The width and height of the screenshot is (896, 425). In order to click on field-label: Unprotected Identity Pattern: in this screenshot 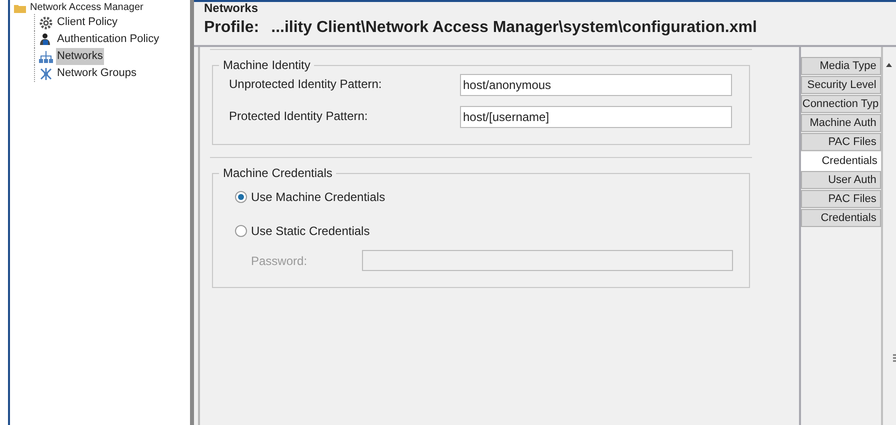, I will do `click(306, 84)`.